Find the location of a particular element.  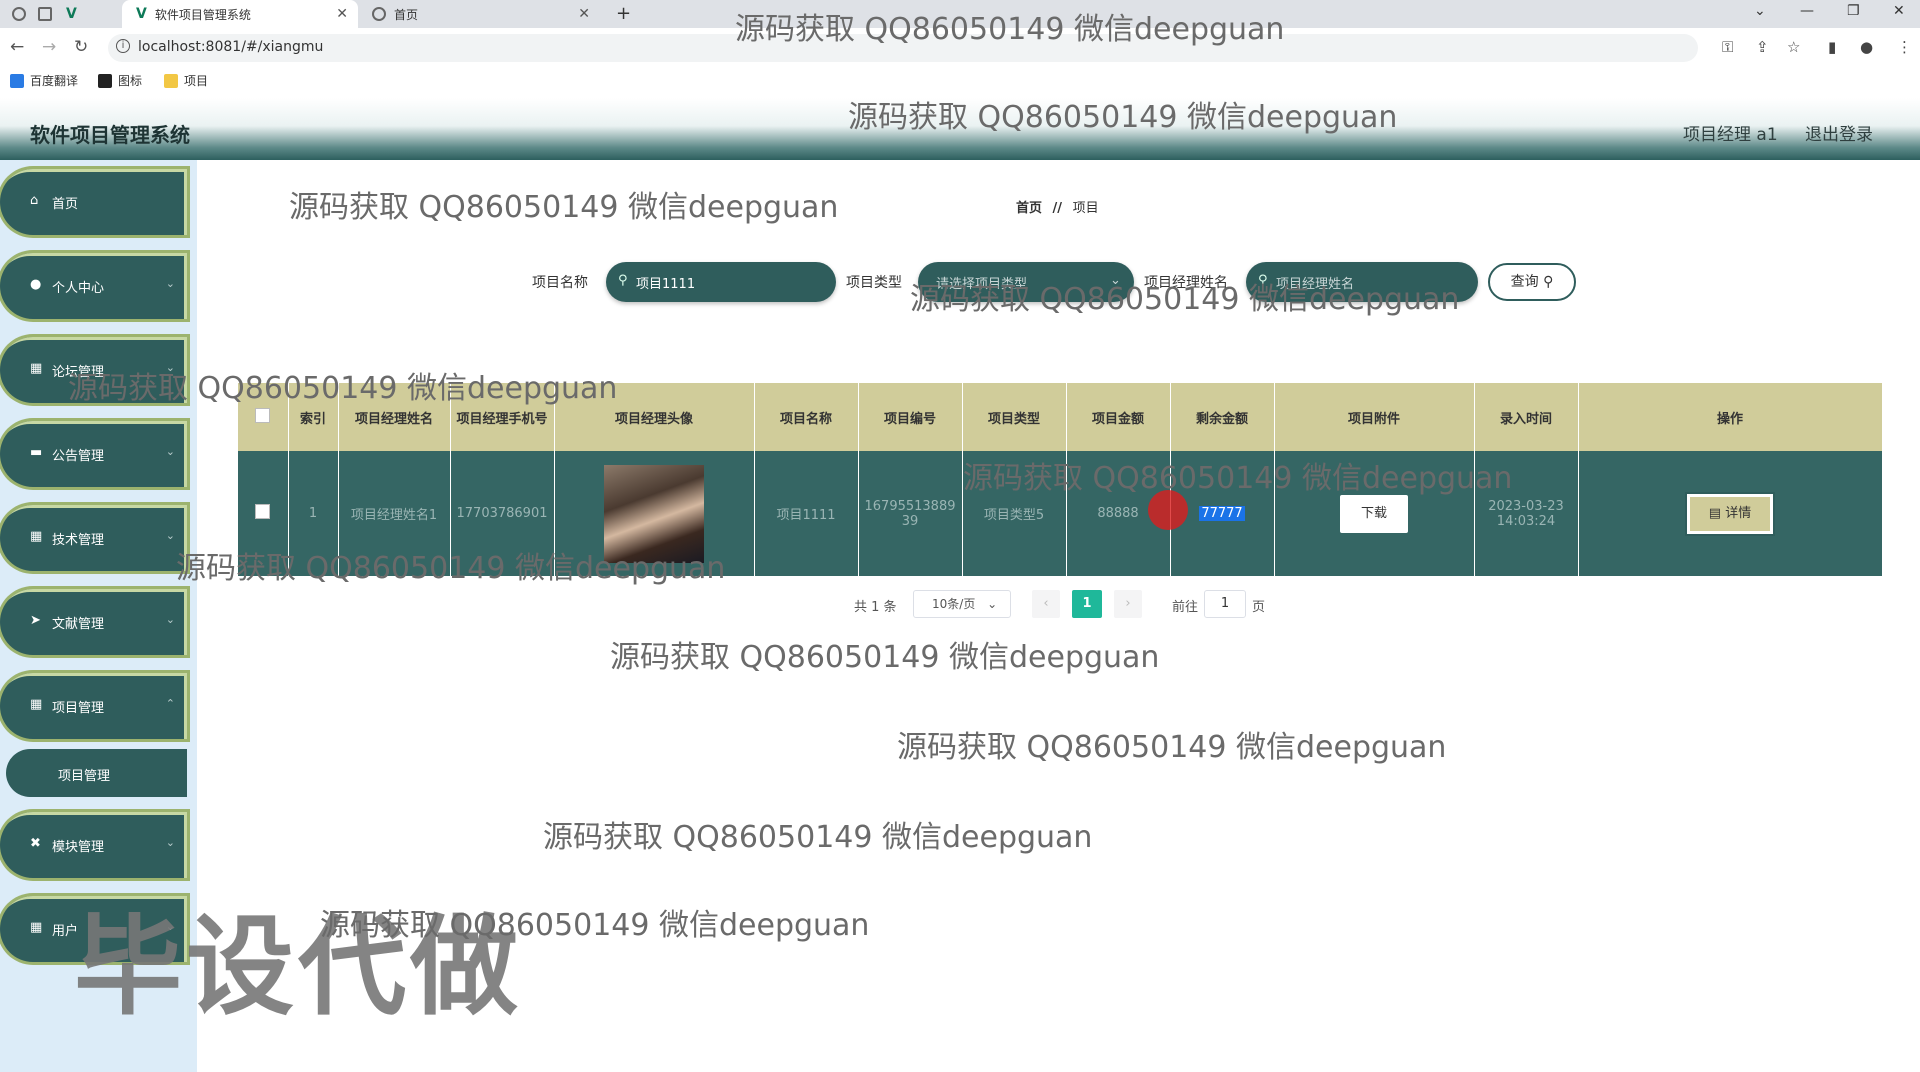

app-title: 软件项目管理系统 is located at coordinates (110, 135).